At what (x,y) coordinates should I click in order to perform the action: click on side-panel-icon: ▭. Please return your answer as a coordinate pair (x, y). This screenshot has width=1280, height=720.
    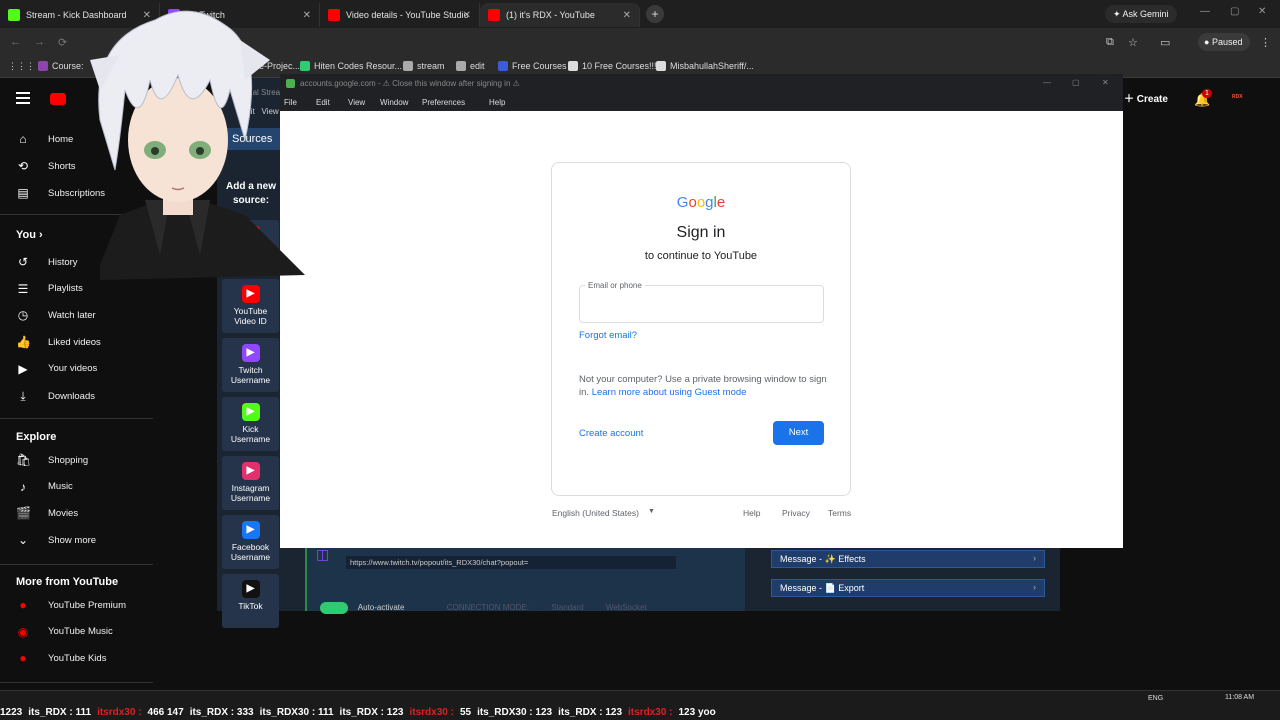
    Looking at the image, I should click on (1165, 42).